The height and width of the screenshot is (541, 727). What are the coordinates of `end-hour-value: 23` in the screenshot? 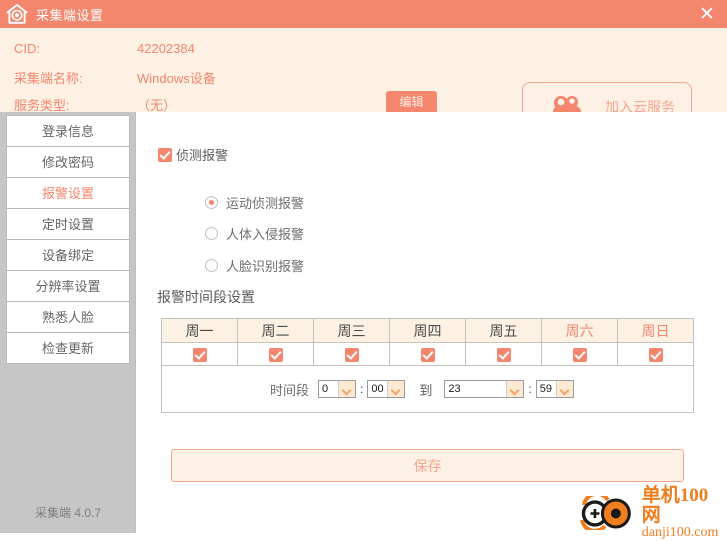 It's located at (454, 389).